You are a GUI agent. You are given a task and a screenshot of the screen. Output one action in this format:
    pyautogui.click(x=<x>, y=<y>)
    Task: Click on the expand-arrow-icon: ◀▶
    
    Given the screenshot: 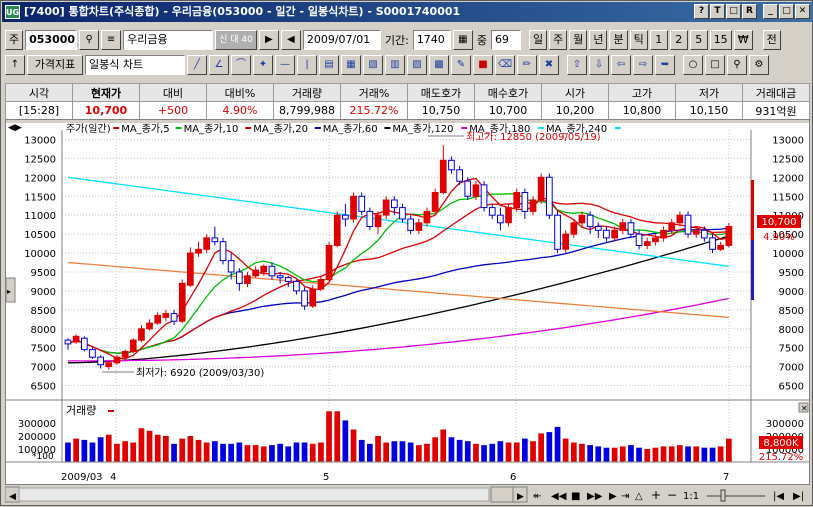 What is the action you would take?
    pyautogui.click(x=15, y=128)
    